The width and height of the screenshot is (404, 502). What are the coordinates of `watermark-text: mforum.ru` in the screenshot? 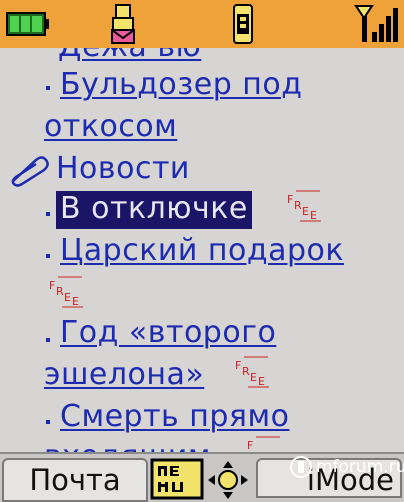 It's located at (360, 467).